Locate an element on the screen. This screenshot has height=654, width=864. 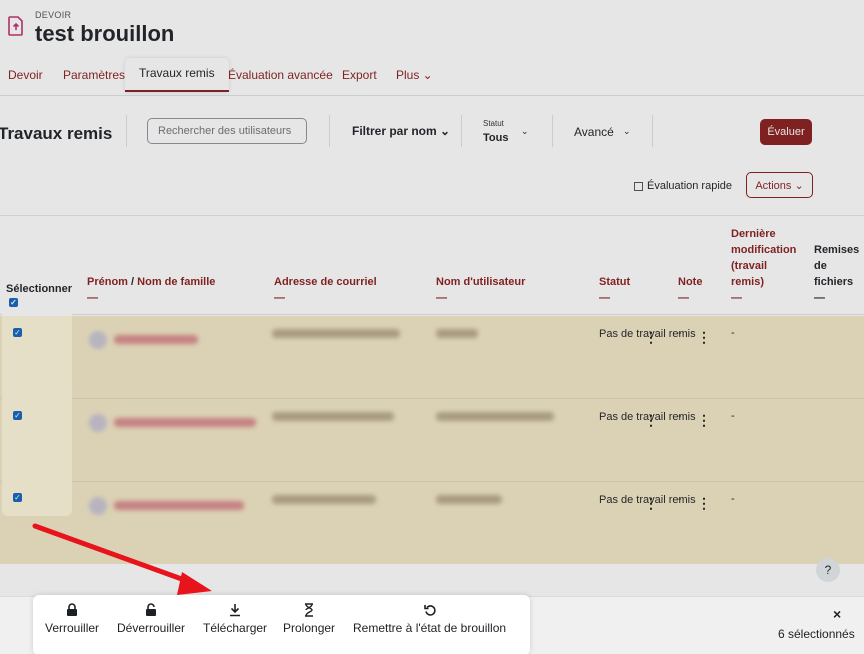
tab-travaux-remis: Travaux remis is located at coordinates (177, 75).